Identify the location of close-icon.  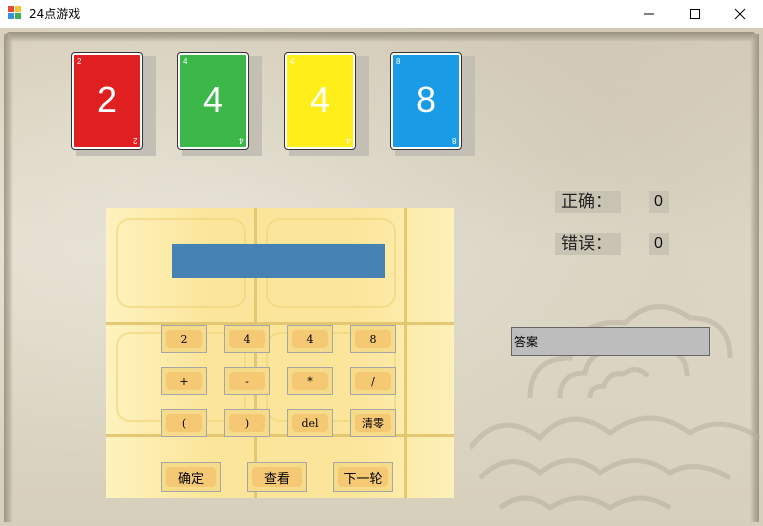
(740, 14).